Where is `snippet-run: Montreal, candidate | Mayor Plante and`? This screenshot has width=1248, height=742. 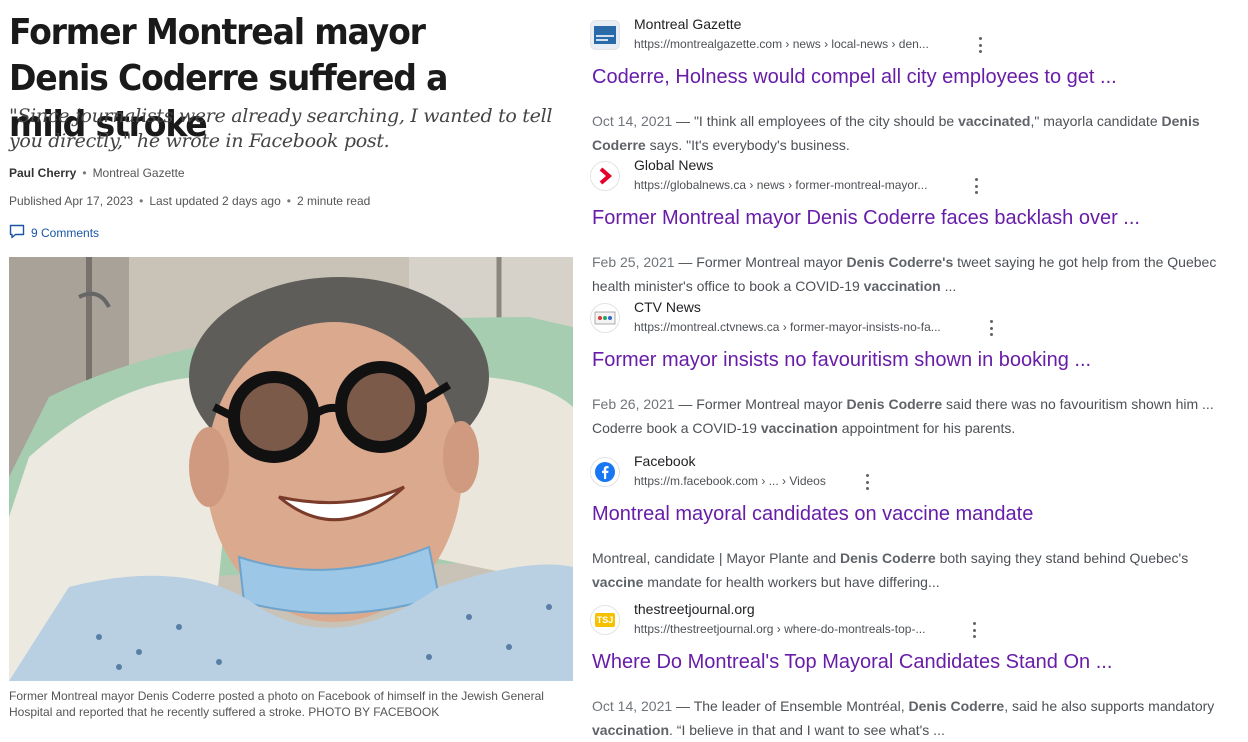
snippet-run: Montreal, candidate | Mayor Plante and is located at coordinates (716, 558).